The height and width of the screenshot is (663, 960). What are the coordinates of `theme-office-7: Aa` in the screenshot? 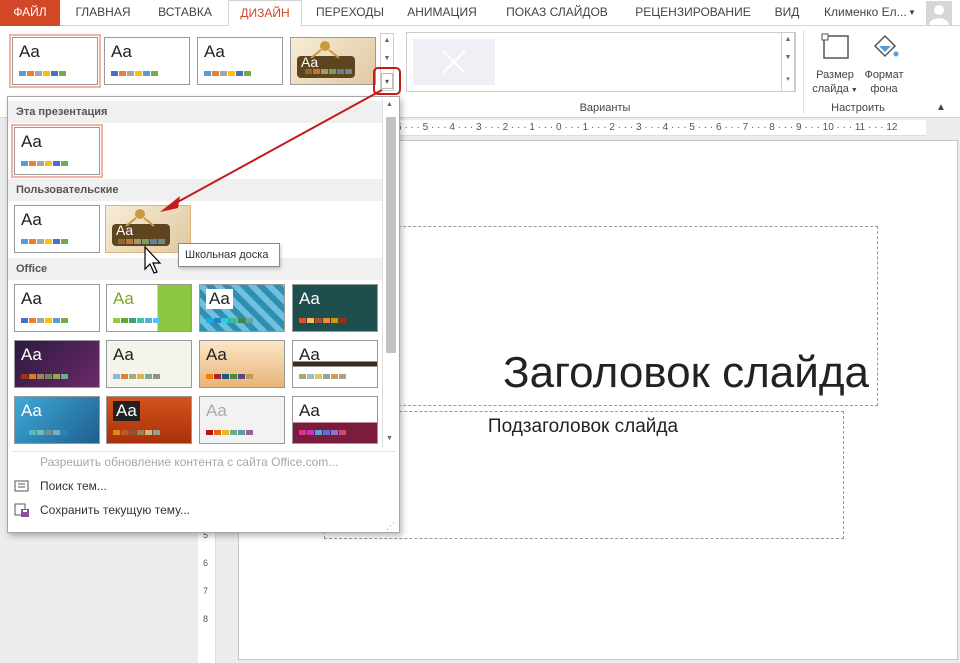 It's located at (242, 364).